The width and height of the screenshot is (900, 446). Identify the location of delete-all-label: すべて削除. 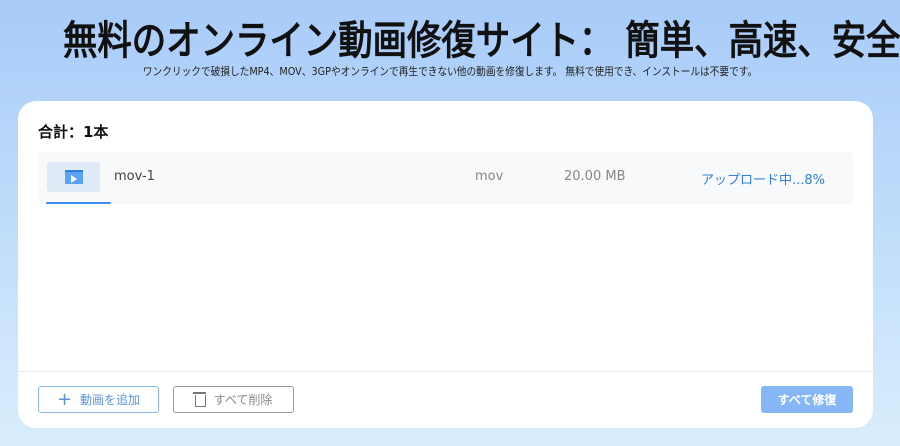
(243, 400).